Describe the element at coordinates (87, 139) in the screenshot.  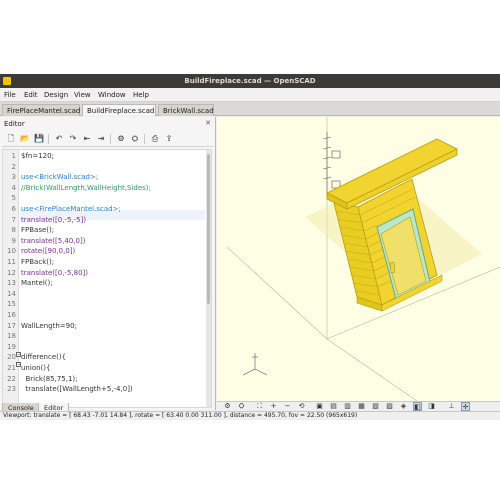
I see `unindent-icon: ⇤` at that location.